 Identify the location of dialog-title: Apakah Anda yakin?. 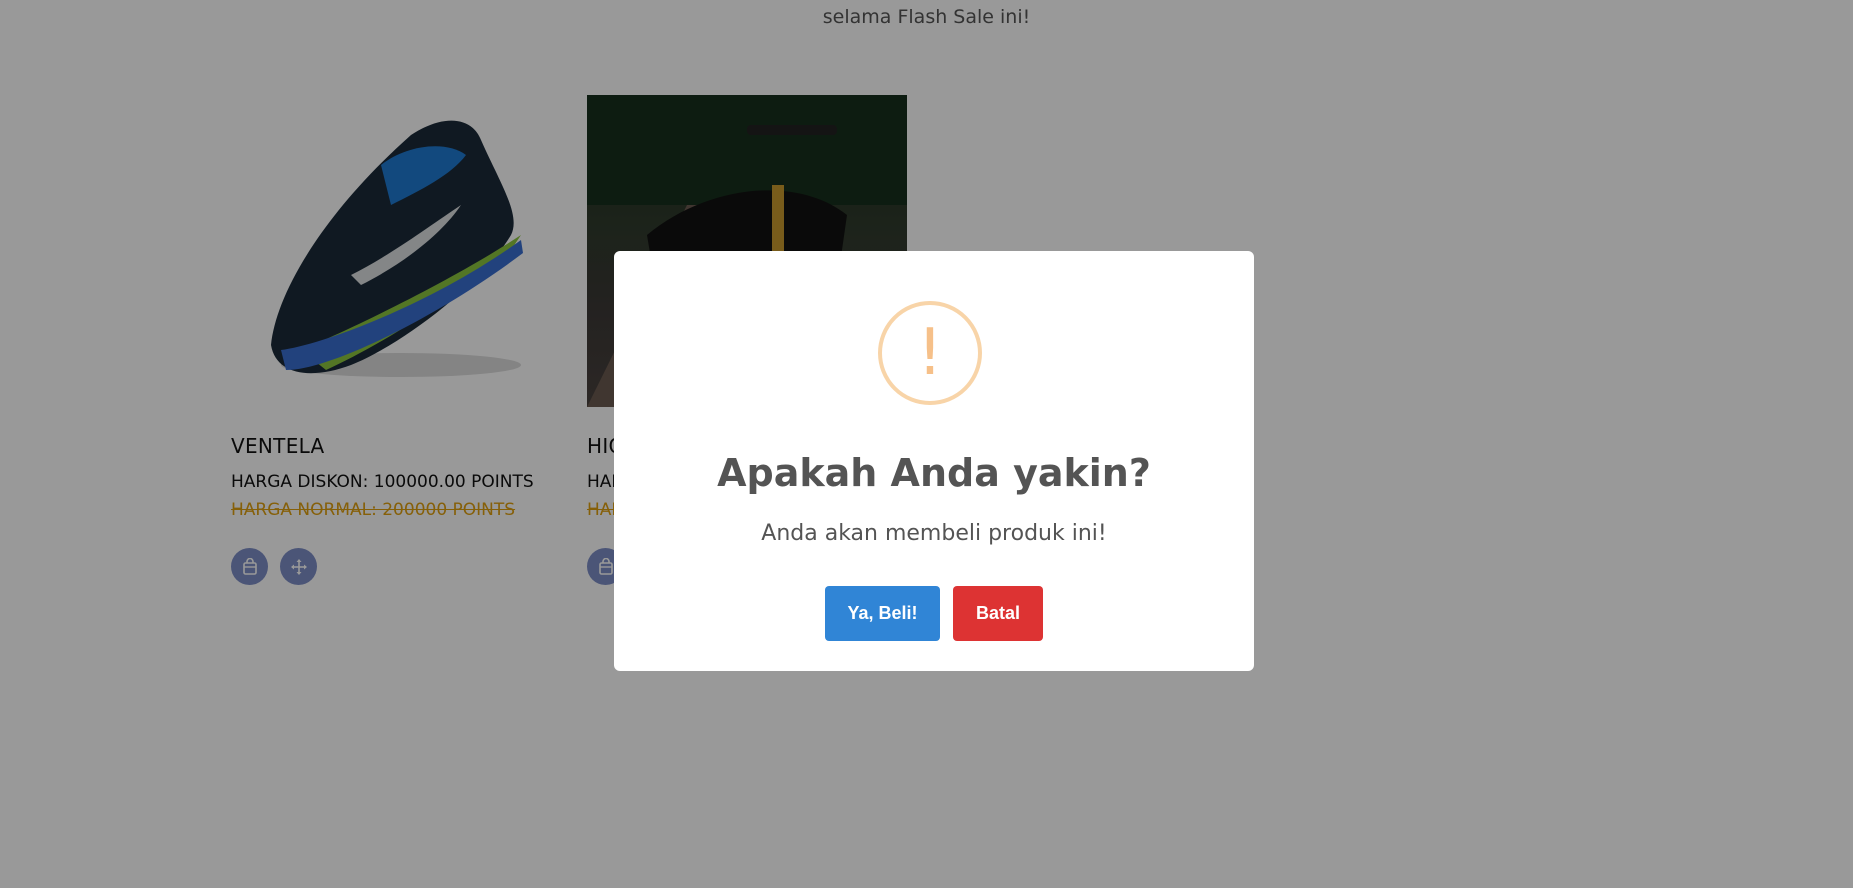
(934, 473).